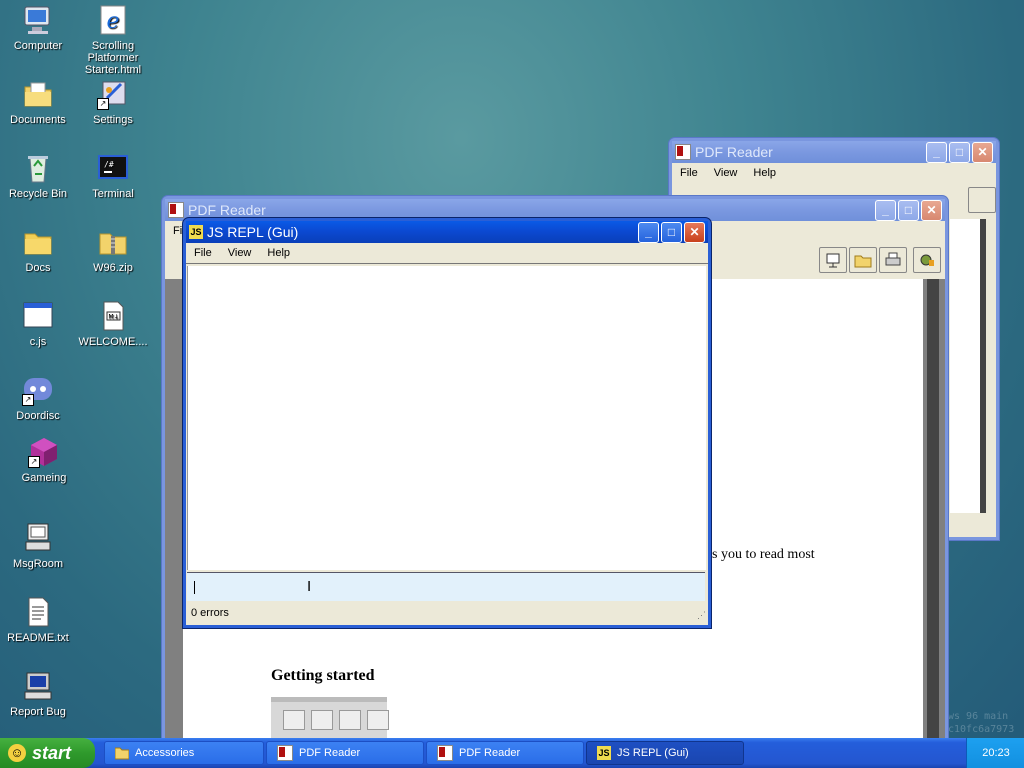 The image size is (1024, 768). I want to click on desktop-icon-computer: Computer, so click(38, 28).